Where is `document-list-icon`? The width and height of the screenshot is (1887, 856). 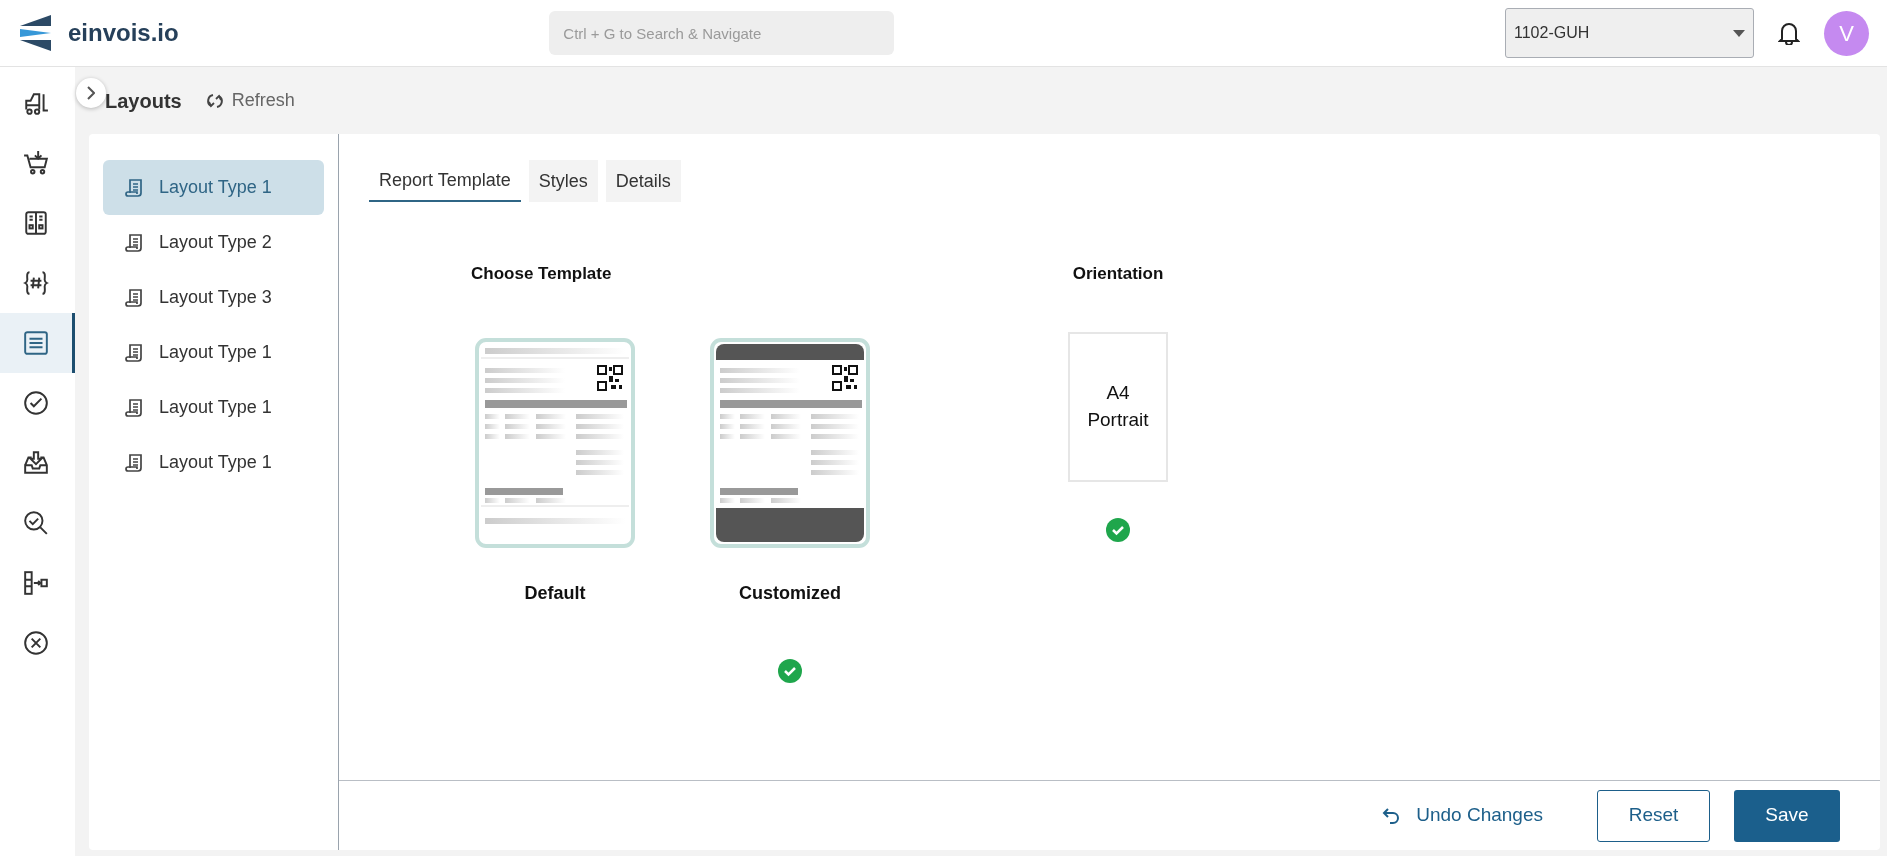
document-list-icon is located at coordinates (36, 343).